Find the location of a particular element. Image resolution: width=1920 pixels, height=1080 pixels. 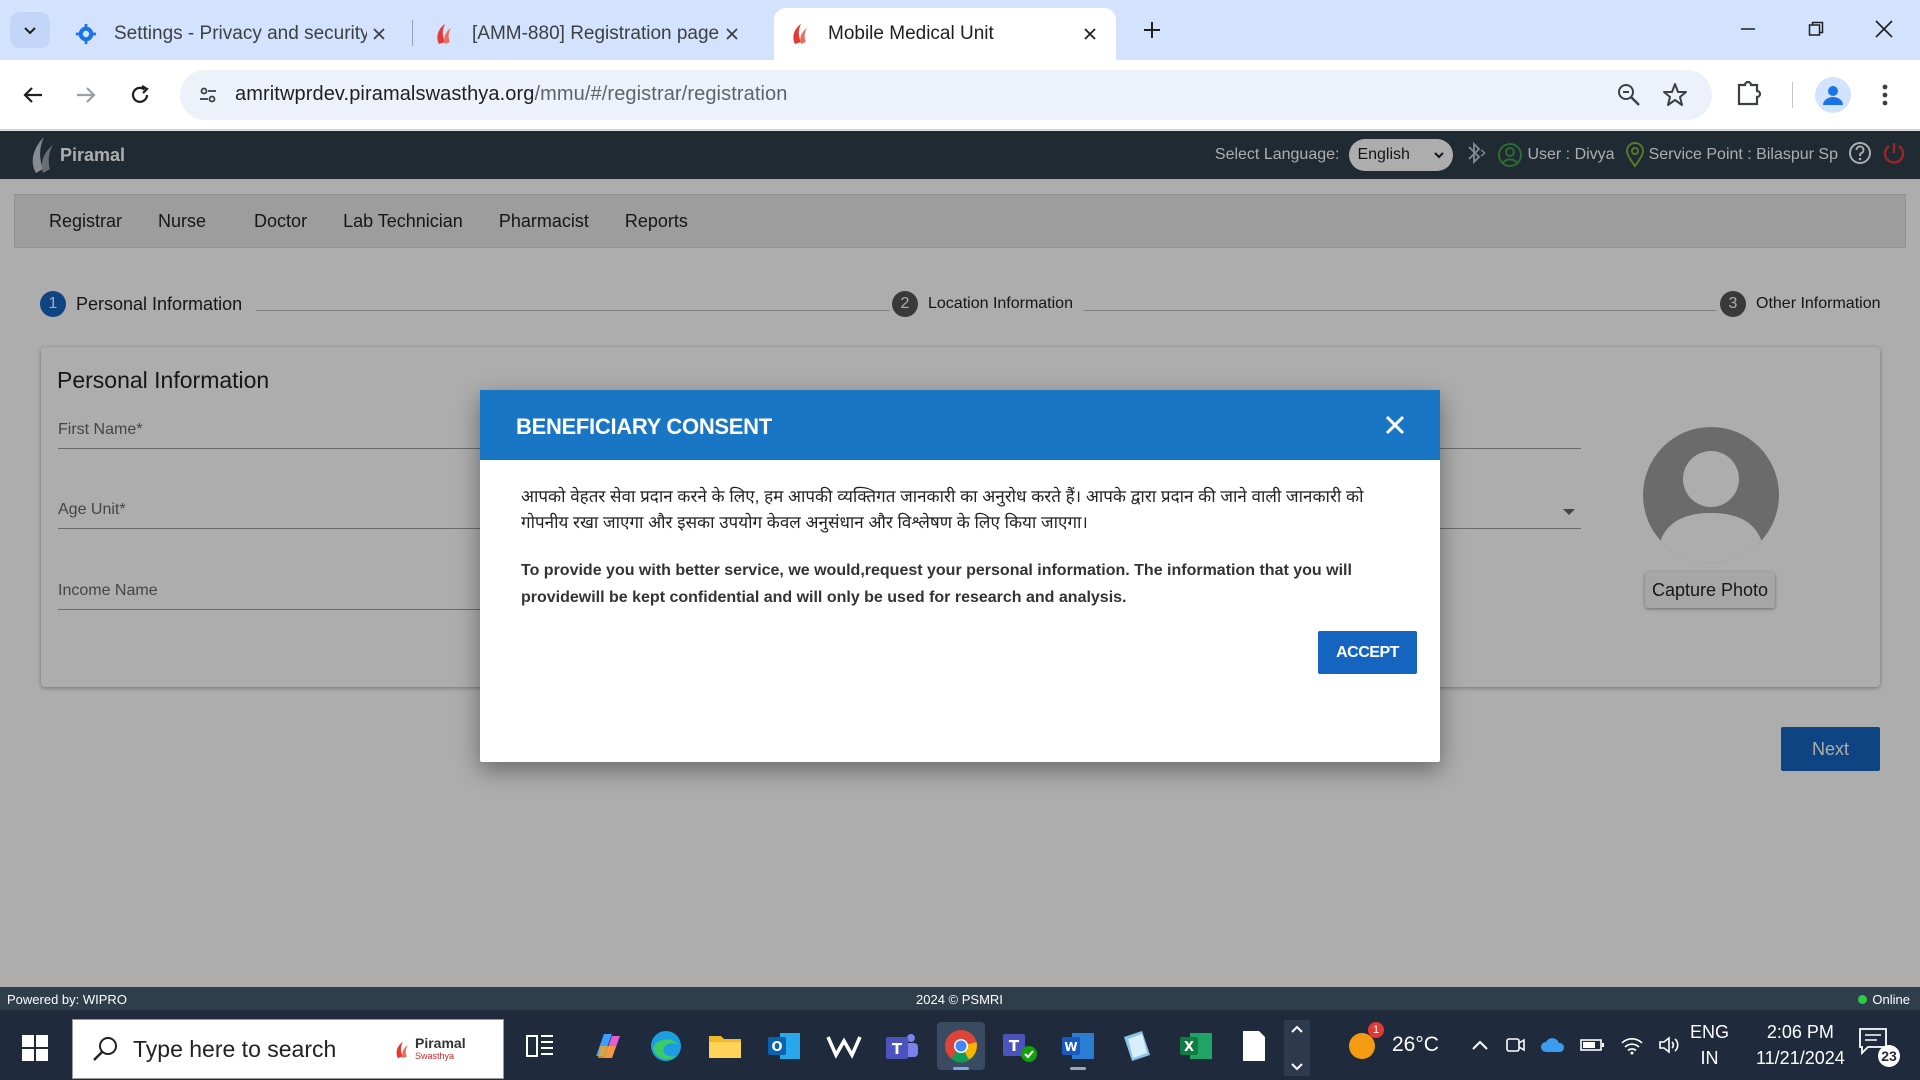

notification-count: 23 is located at coordinates (1889, 1056).